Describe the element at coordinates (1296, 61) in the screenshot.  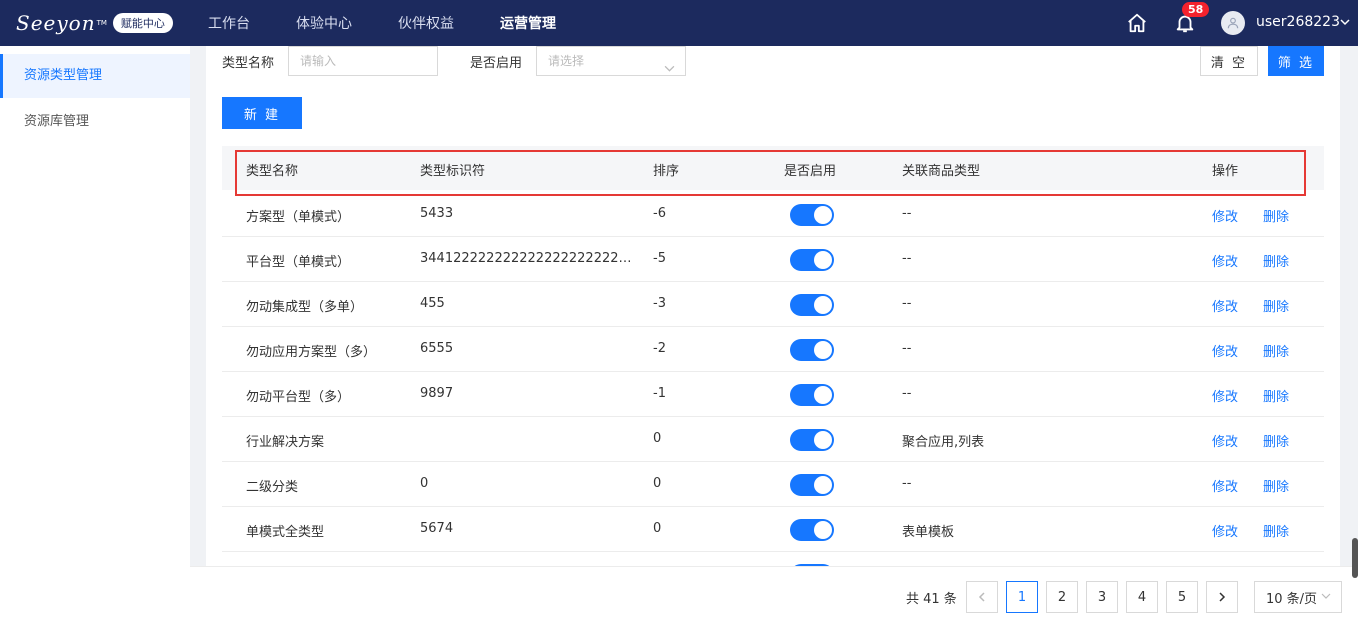
I see `filter-button: 筛 选` at that location.